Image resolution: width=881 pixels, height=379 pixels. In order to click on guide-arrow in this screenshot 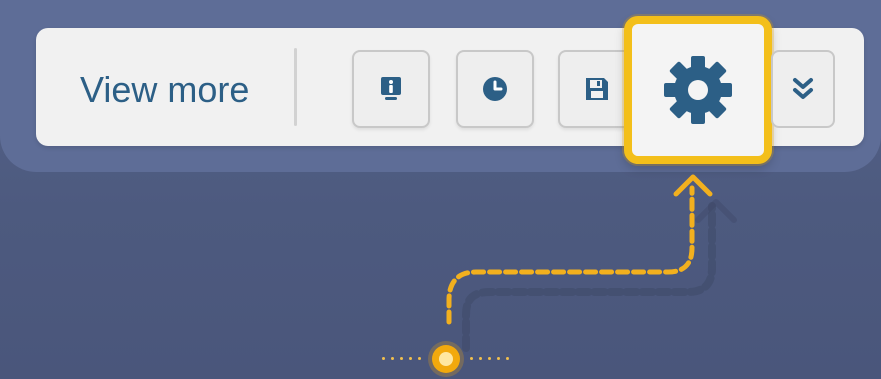, I will do `click(693, 185)`.